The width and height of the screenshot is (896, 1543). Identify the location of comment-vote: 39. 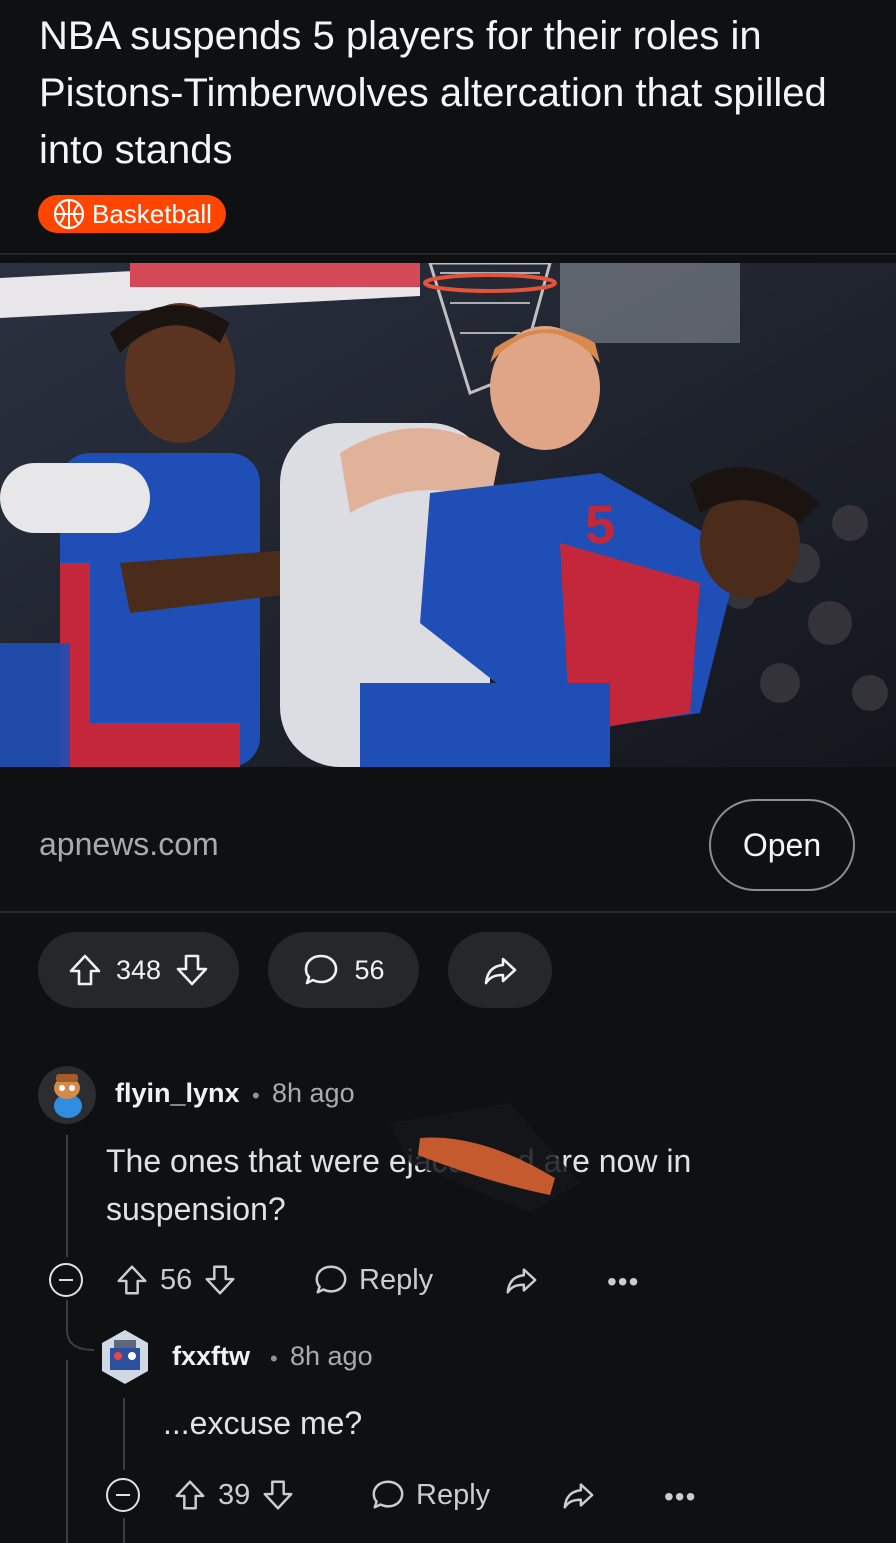
(234, 1495).